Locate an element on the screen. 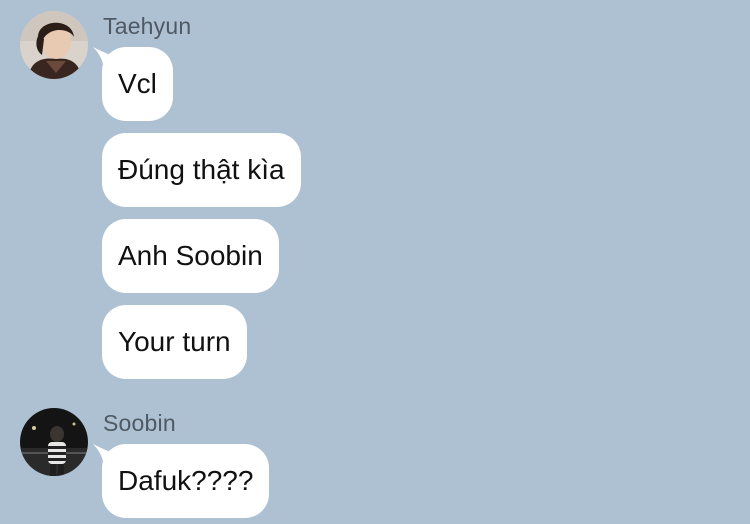 The image size is (750, 524). message-bubble: Dafuk???? is located at coordinates (186, 481).